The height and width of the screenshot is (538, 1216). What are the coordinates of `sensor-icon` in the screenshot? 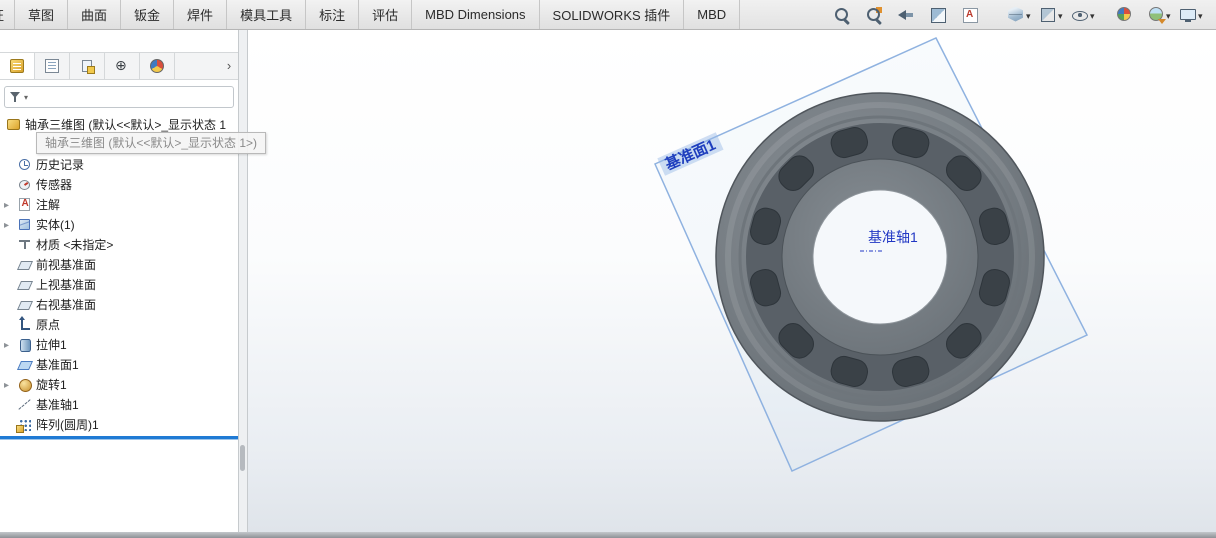 It's located at (24, 184).